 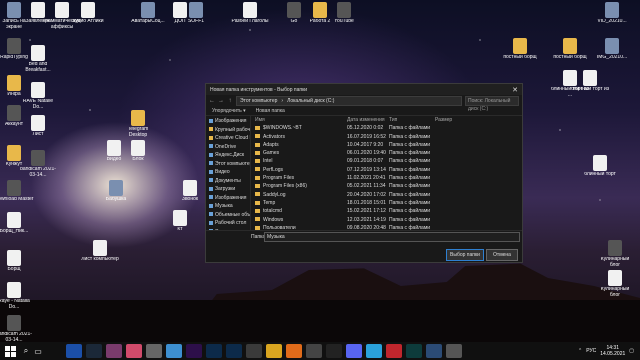 What do you see at coordinates (17, 191) in the screenshot?
I see `desktop-icon: Download Master` at bounding box center [17, 191].